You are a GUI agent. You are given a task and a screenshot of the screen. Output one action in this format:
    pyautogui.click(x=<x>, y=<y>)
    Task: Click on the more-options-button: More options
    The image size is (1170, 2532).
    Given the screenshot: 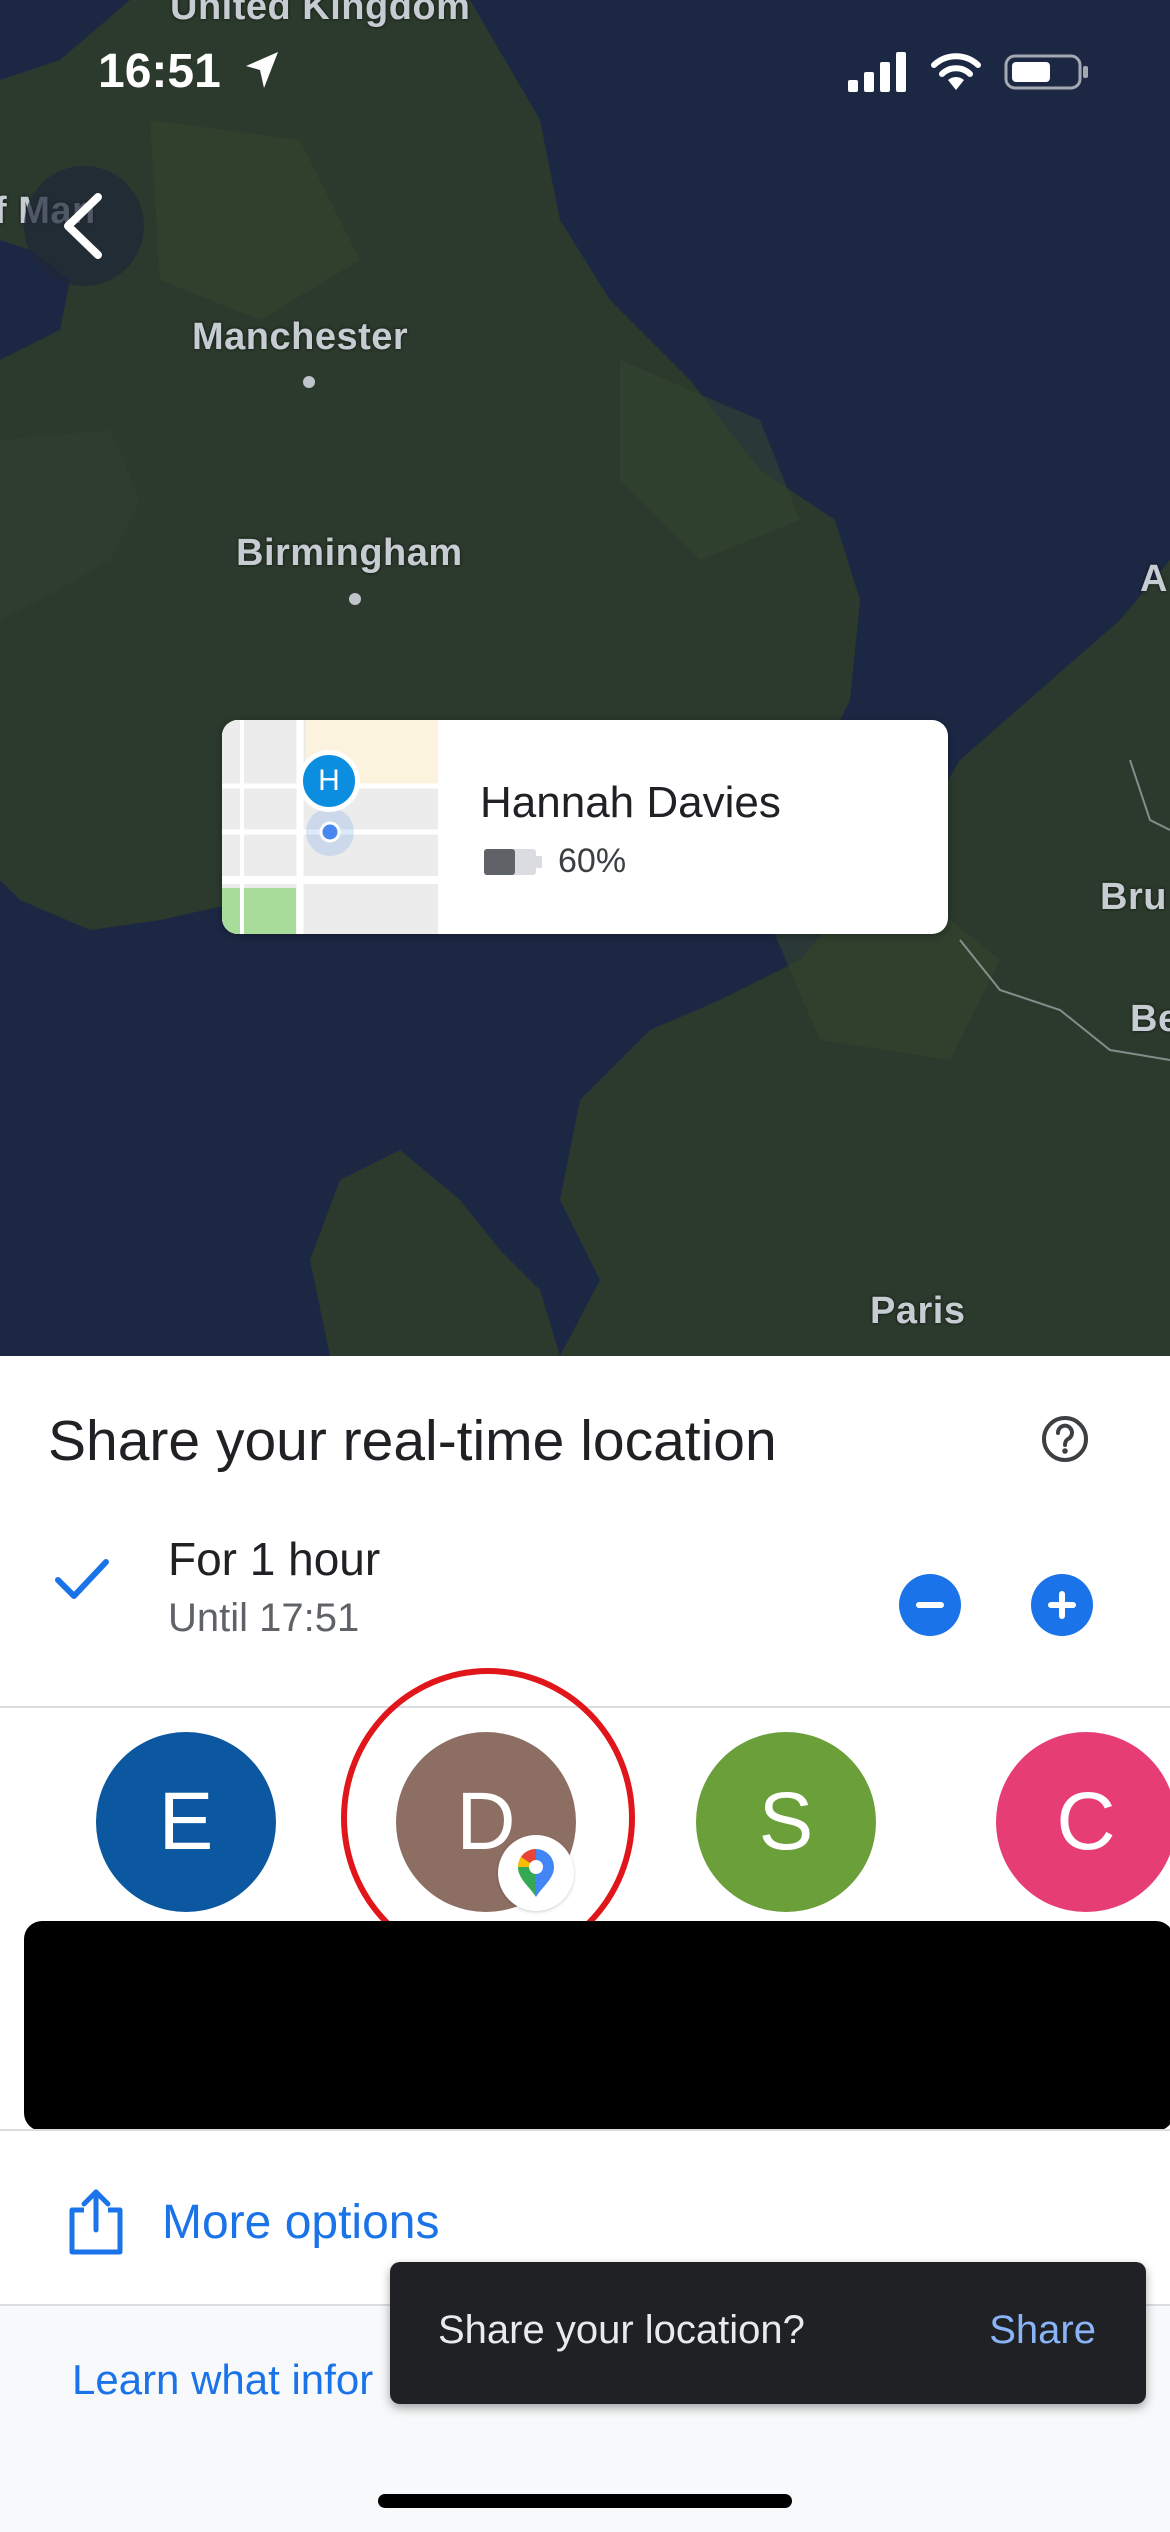 What is the action you would take?
    pyautogui.click(x=253, y=2222)
    